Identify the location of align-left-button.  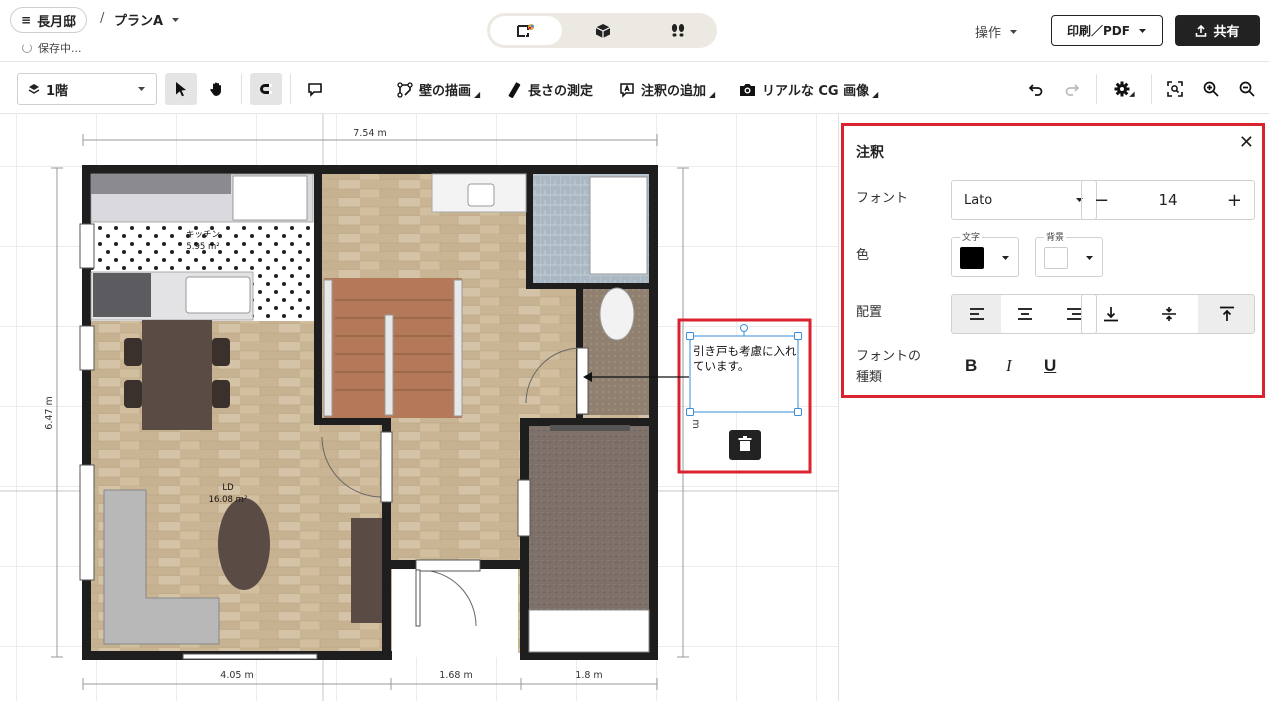
(976, 314).